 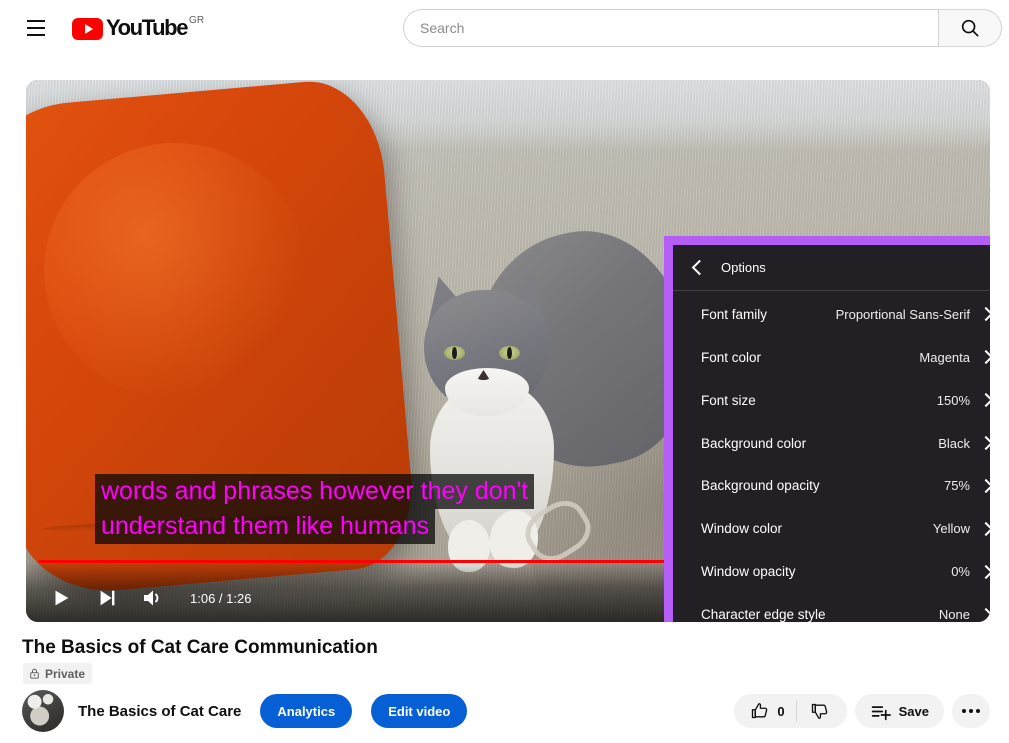 I want to click on thumbs-down-icon, so click(x=819, y=711).